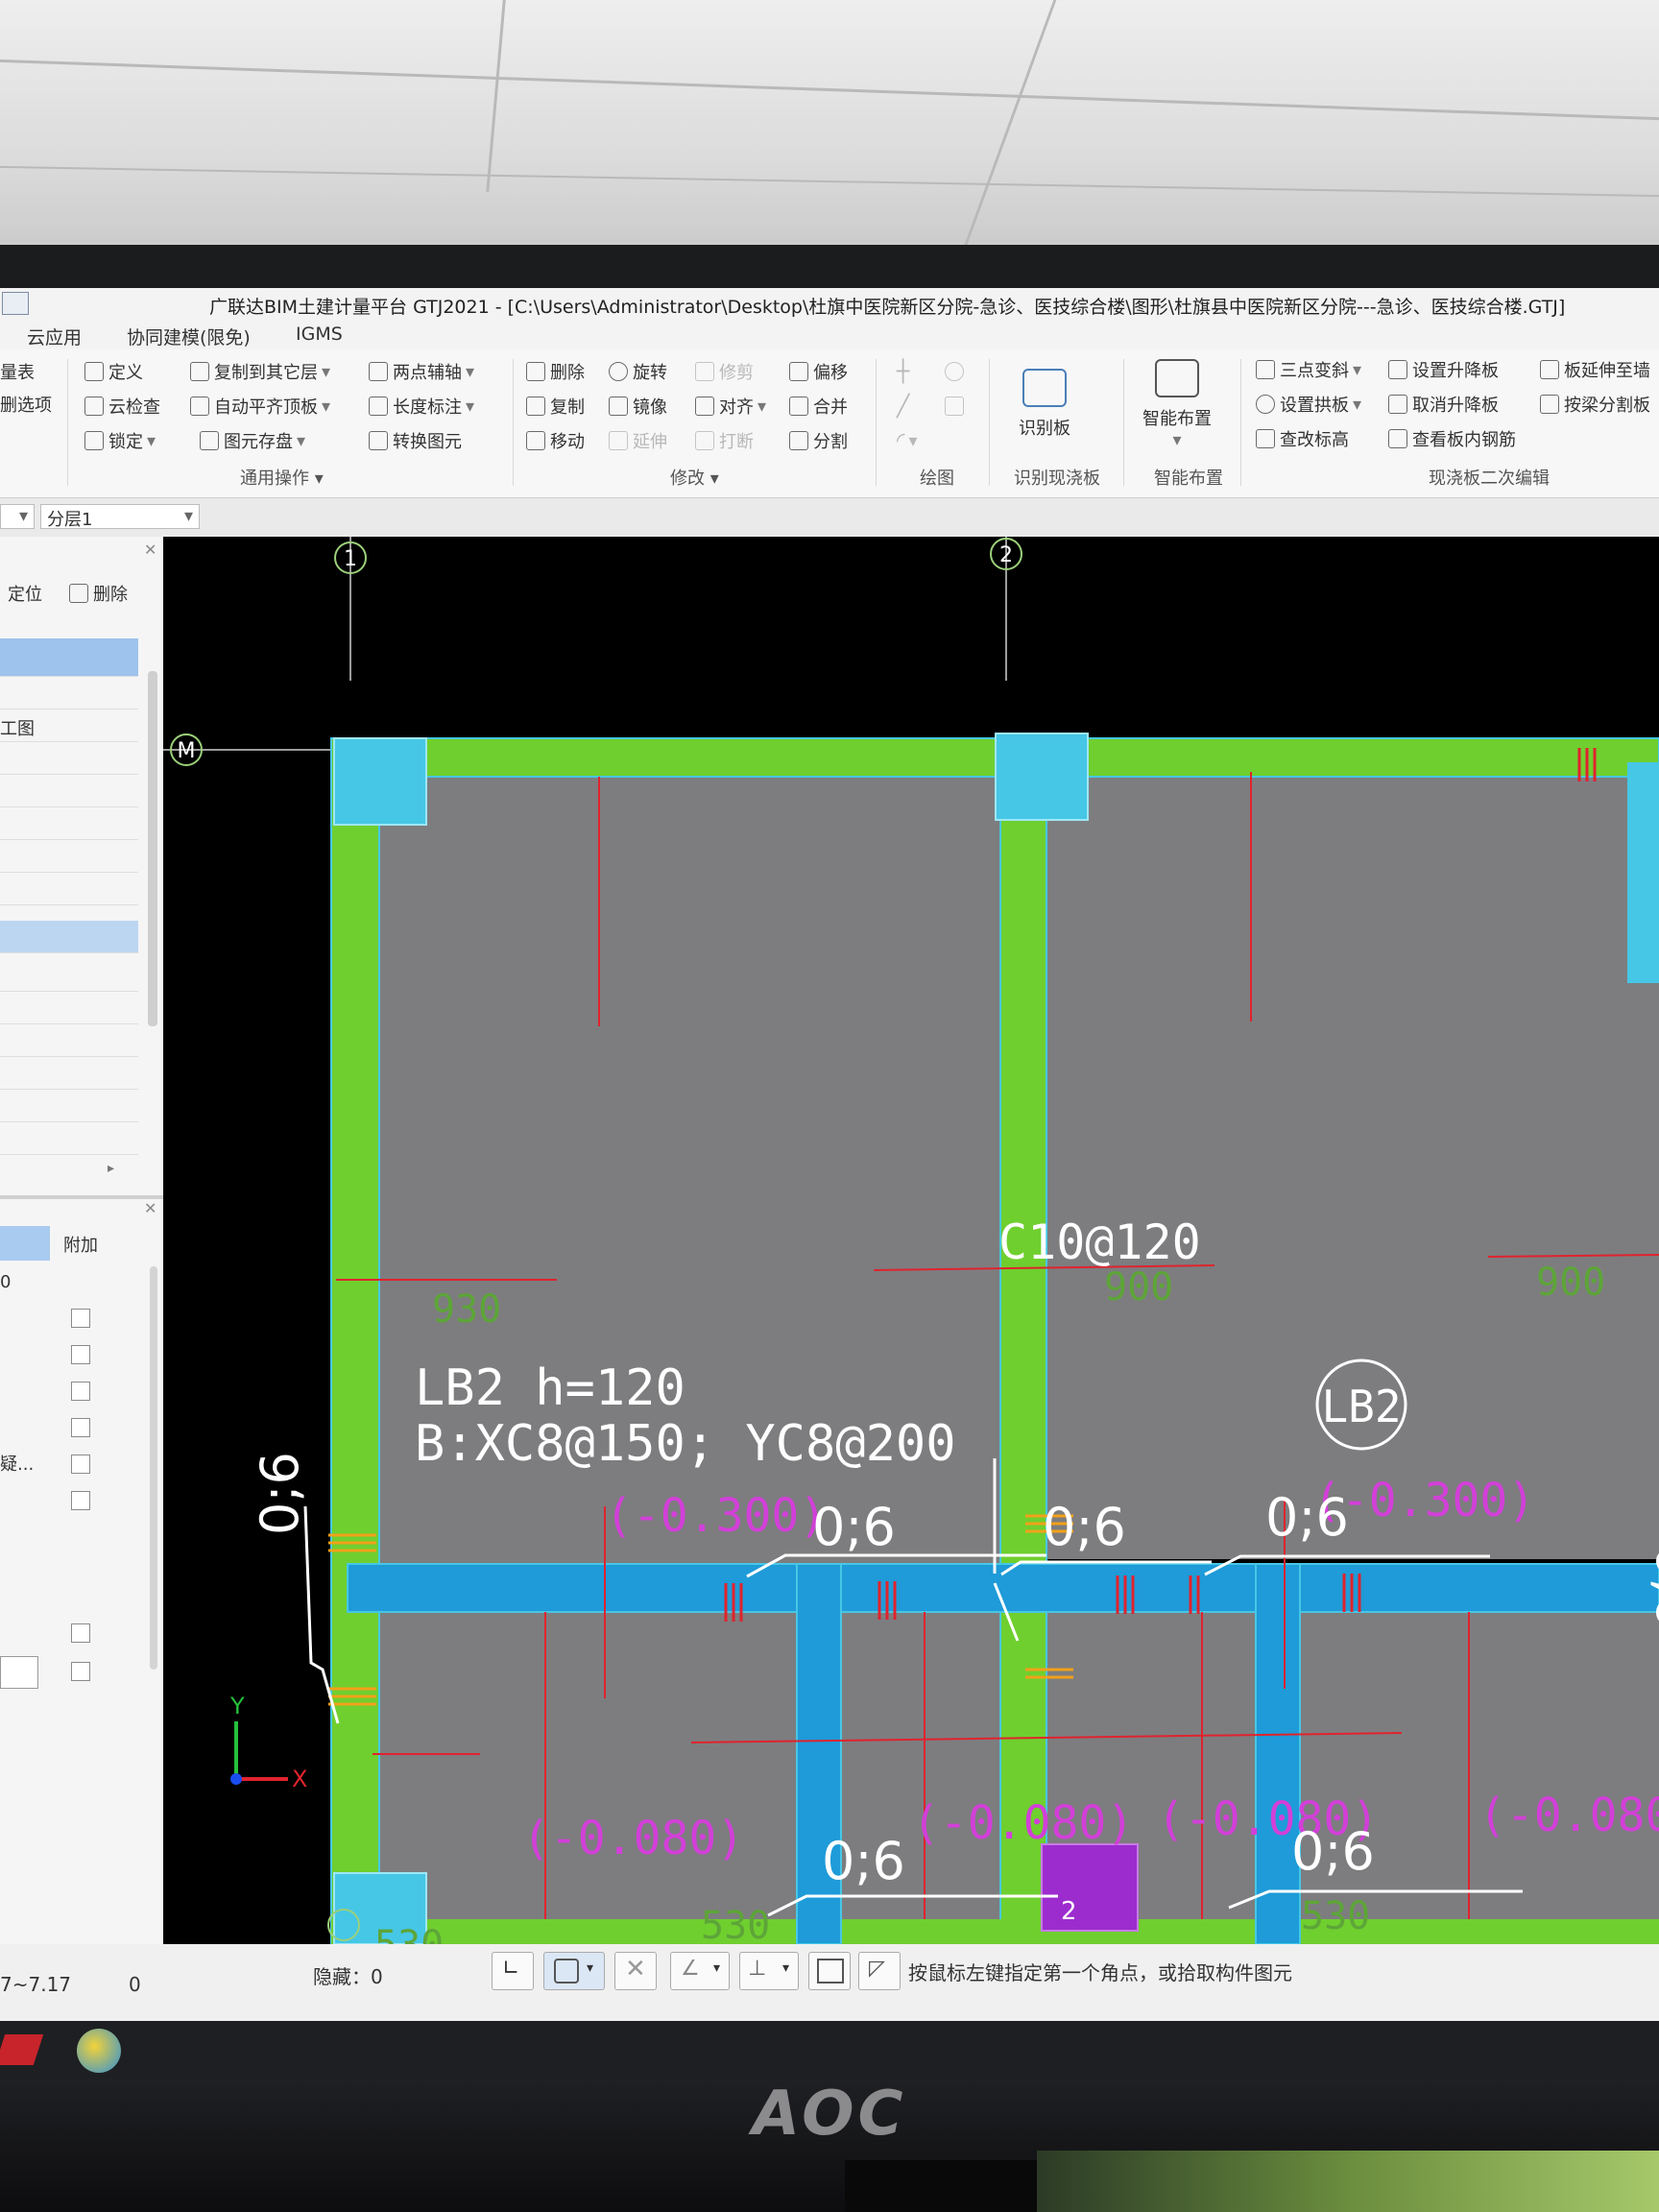  Describe the element at coordinates (153, 1468) in the screenshot. I see `property-scrollbar` at that location.